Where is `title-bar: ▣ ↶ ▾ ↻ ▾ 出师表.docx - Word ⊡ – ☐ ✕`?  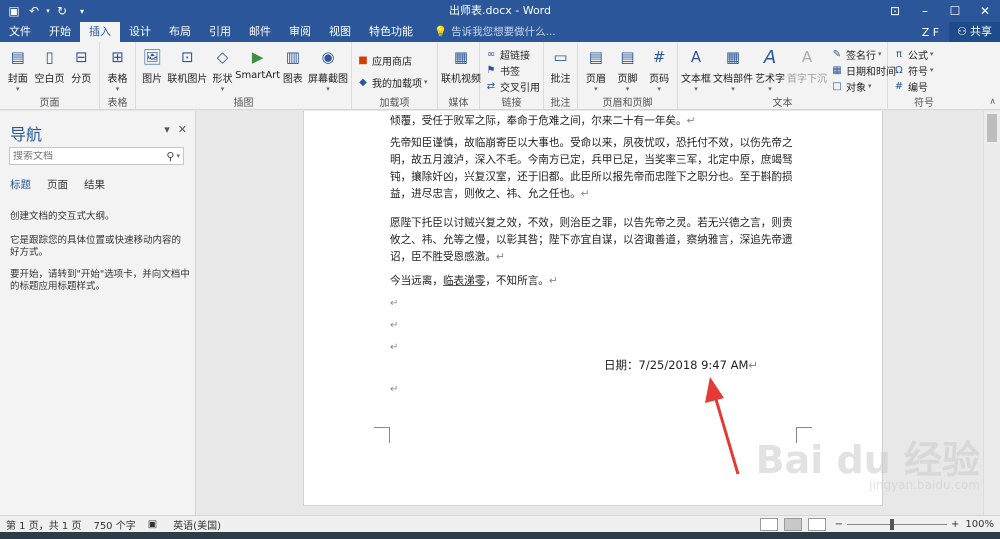 title-bar: ▣ ↶ ▾ ↻ ▾ 出师表.docx - Word ⊡ – ☐ ✕ is located at coordinates (500, 11).